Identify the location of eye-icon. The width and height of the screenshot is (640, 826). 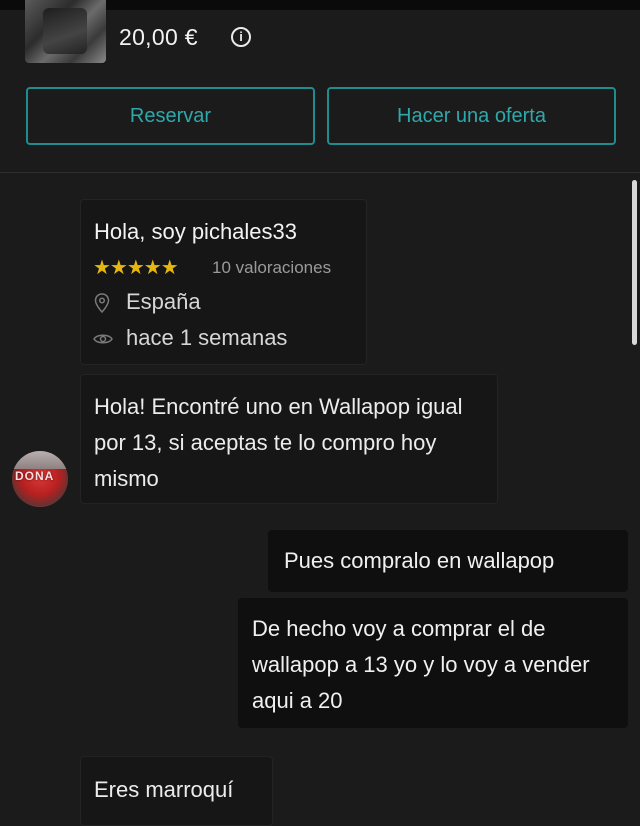
(103, 339).